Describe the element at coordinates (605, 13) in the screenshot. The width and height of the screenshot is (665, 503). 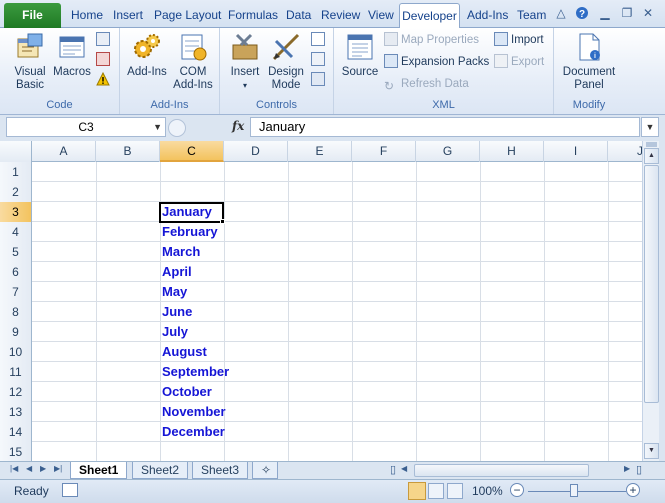
I see `window-minimize-icon: ▁` at that location.